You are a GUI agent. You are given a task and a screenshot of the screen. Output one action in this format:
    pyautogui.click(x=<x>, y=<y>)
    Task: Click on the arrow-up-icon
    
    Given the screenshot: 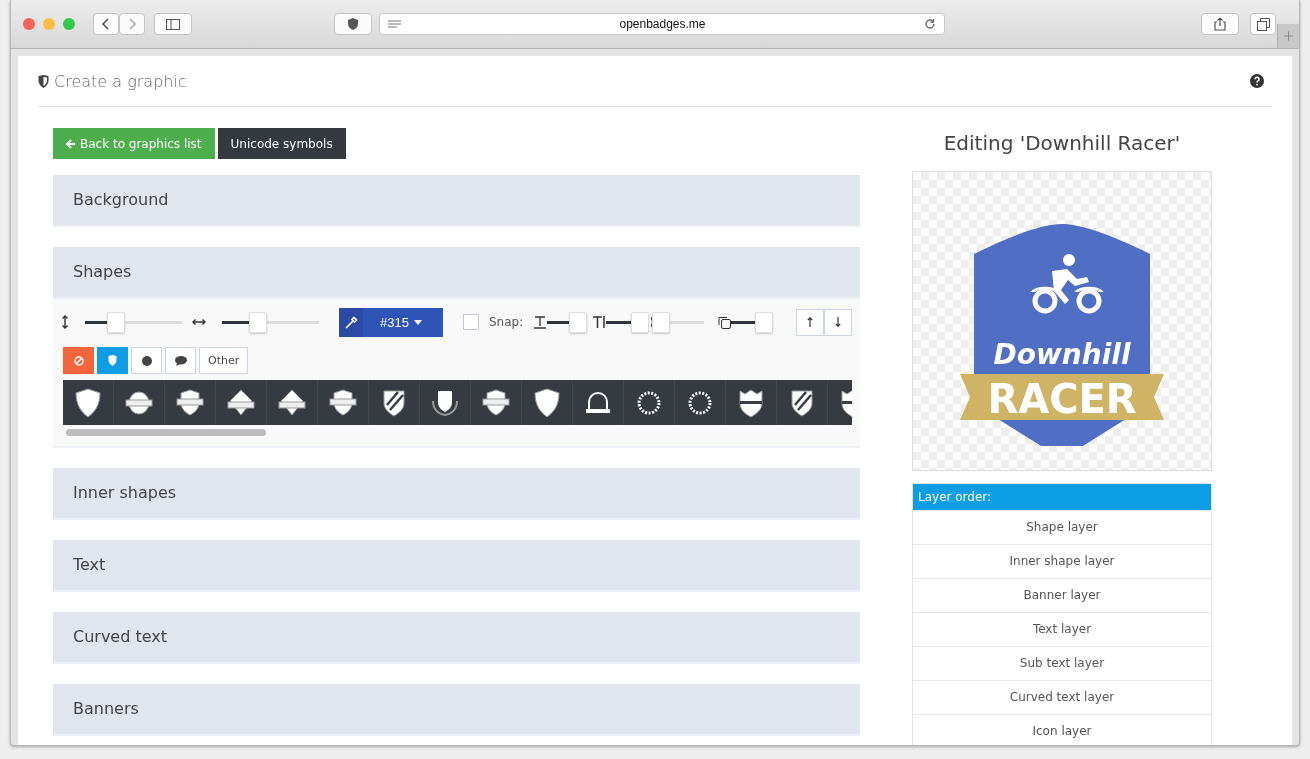 What is the action you would take?
    pyautogui.click(x=810, y=322)
    